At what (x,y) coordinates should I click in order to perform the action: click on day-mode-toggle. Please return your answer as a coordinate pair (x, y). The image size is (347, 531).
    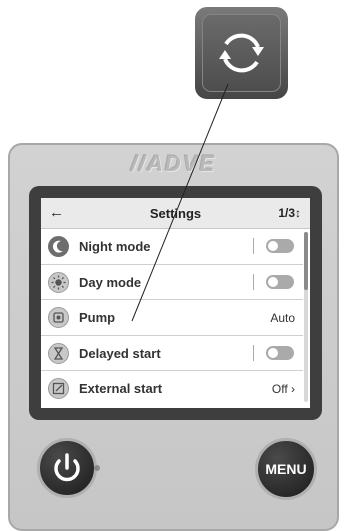
    Looking at the image, I should click on (280, 281).